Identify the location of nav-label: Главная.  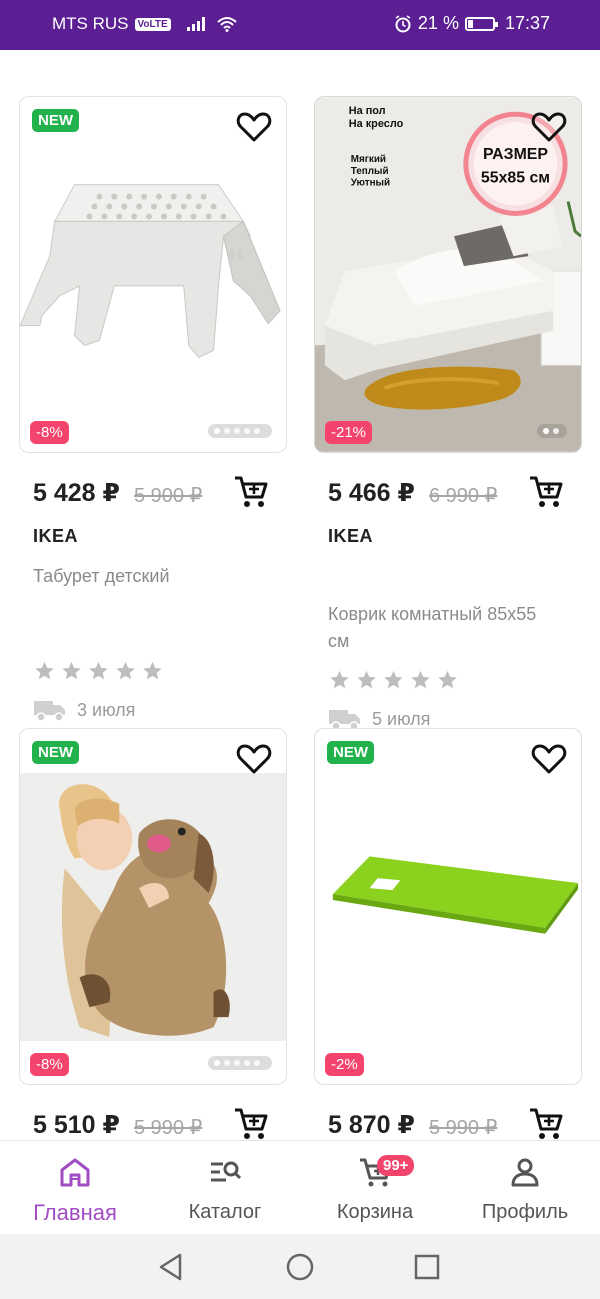
(75, 1212).